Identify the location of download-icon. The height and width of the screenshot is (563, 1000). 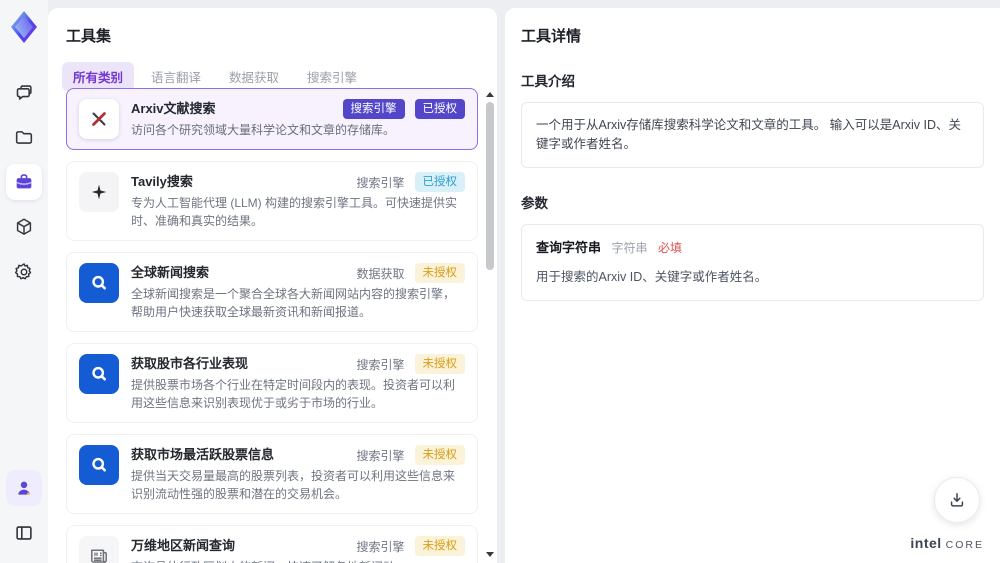
(957, 500).